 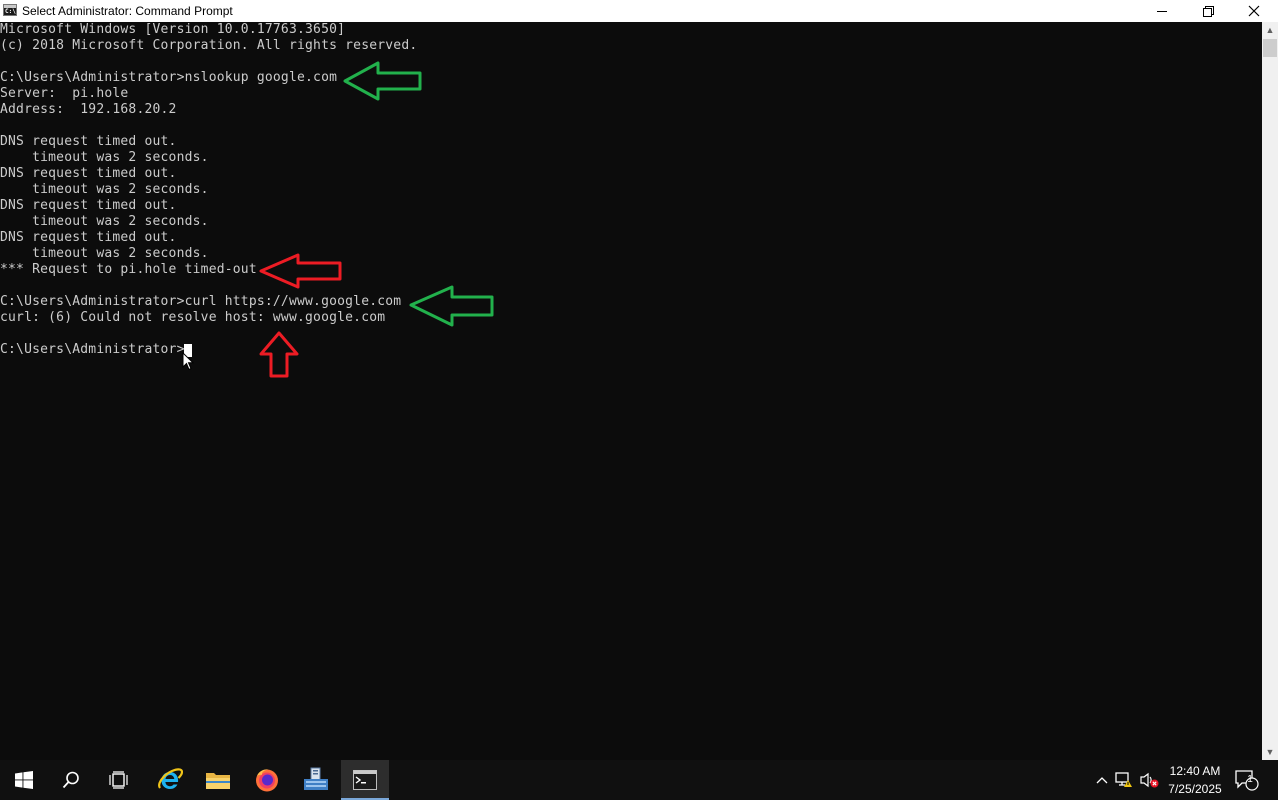 I want to click on minimize-icon, so click(x=1162, y=11).